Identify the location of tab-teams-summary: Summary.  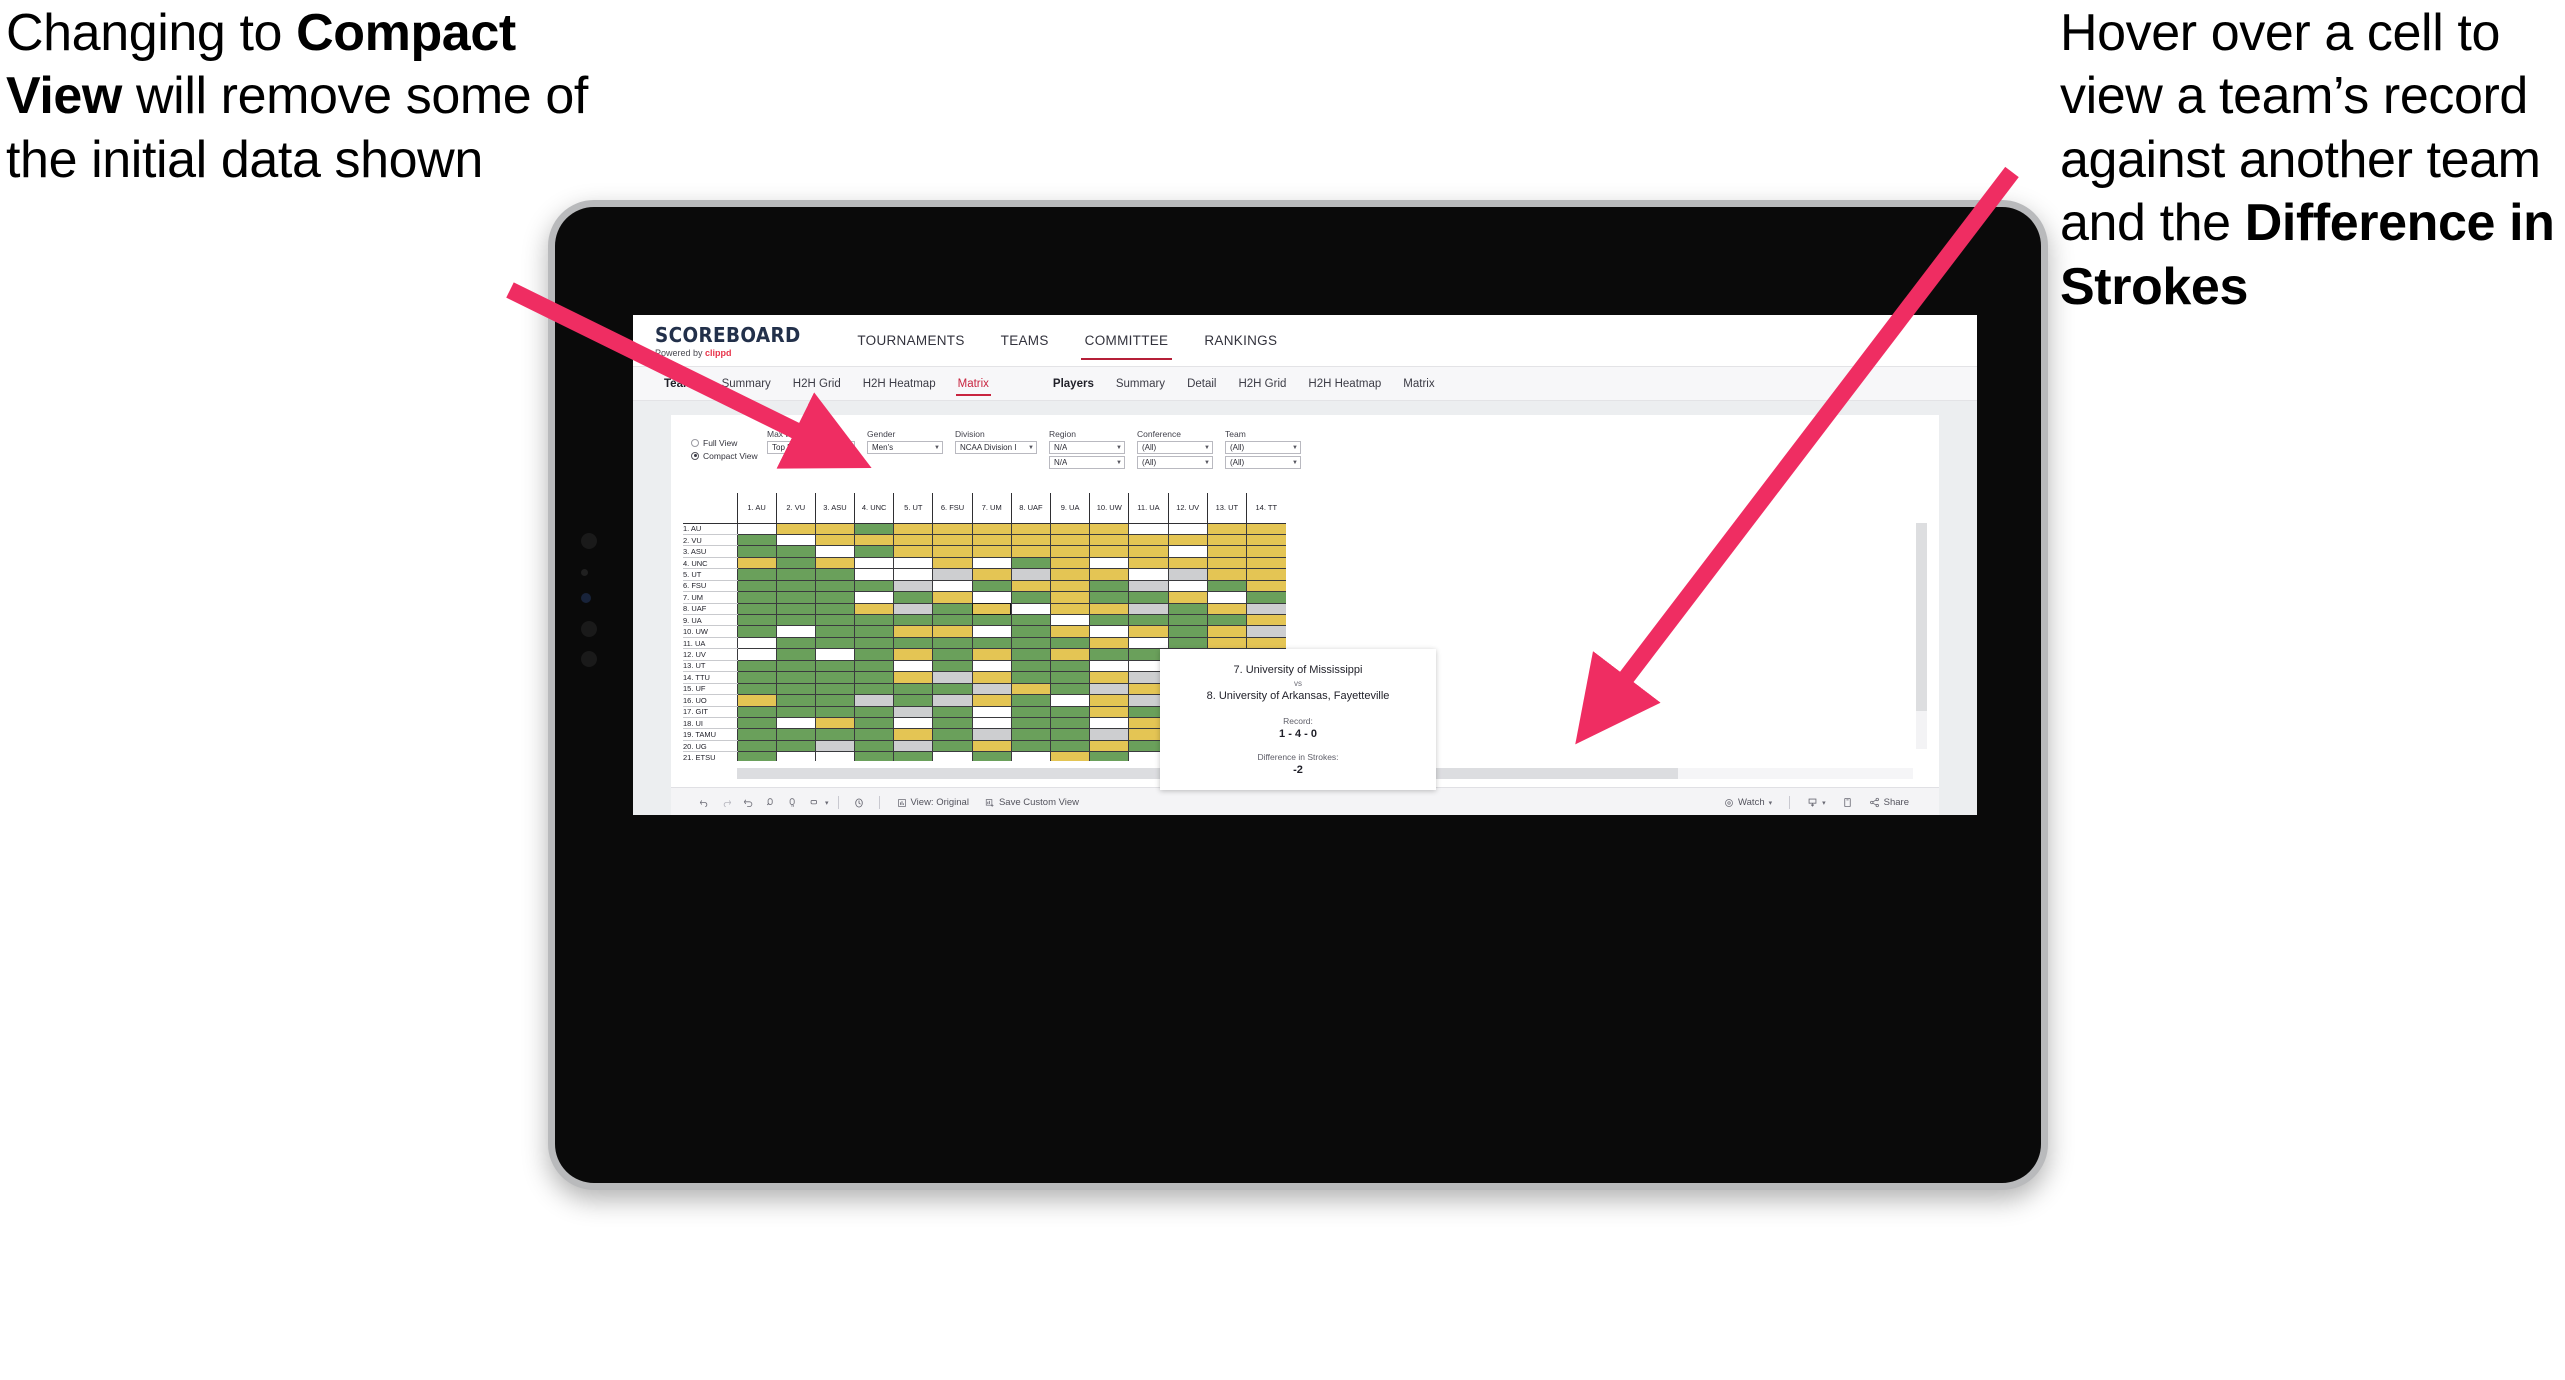
(746, 384).